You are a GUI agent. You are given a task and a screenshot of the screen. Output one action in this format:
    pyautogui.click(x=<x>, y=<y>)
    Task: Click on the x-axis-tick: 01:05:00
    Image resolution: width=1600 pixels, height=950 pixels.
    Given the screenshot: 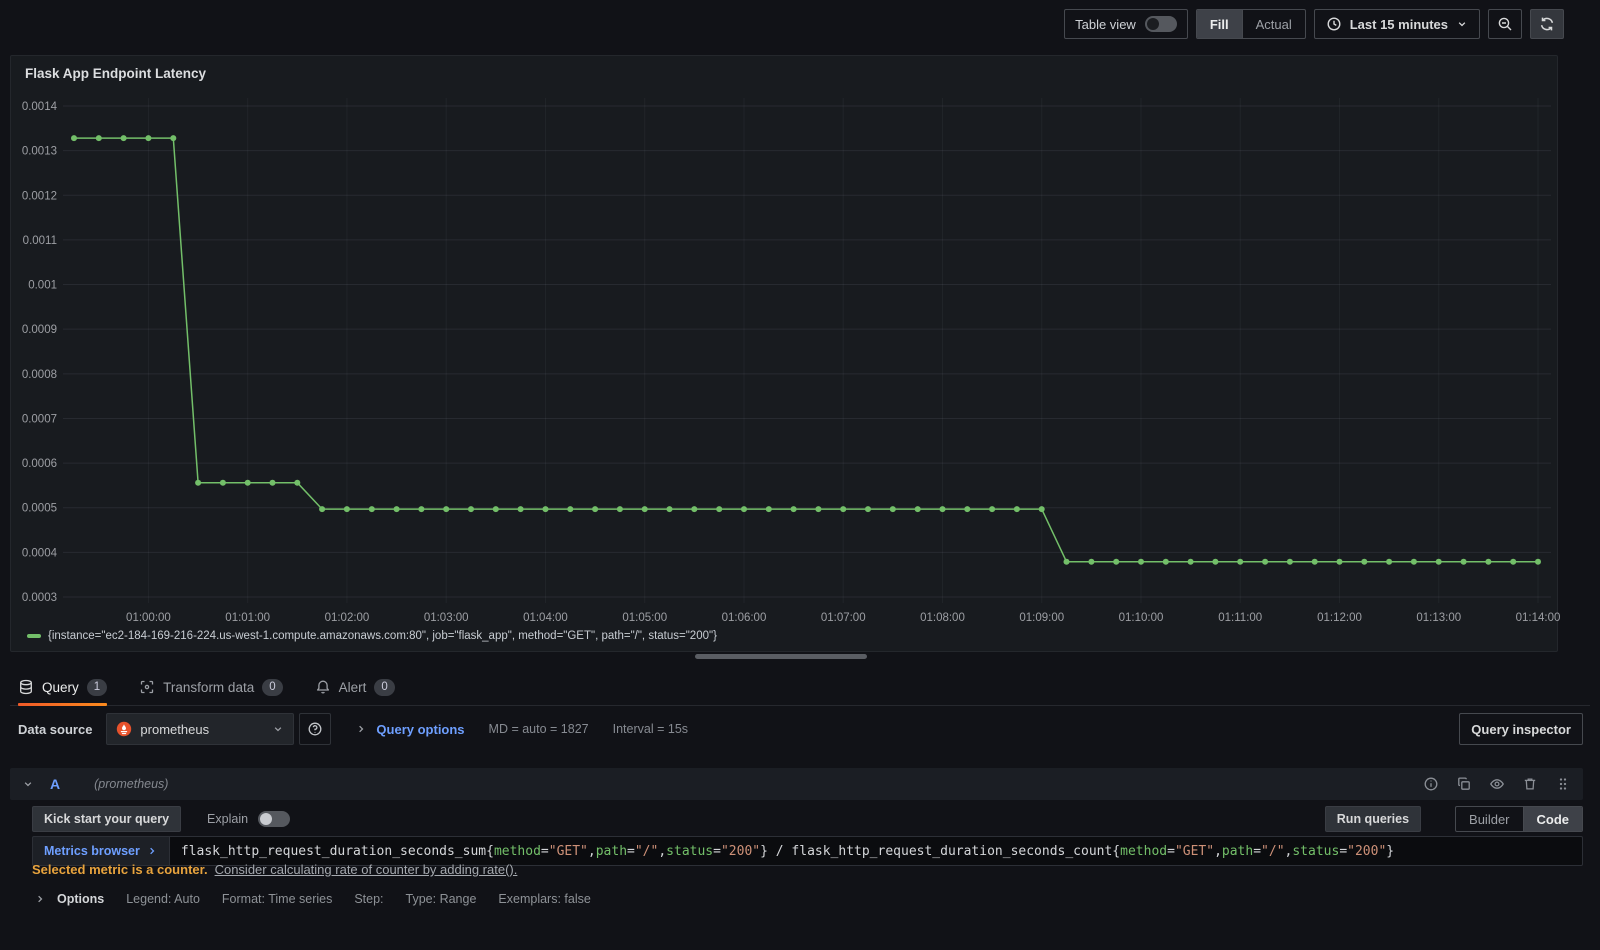 What is the action you would take?
    pyautogui.click(x=644, y=618)
    